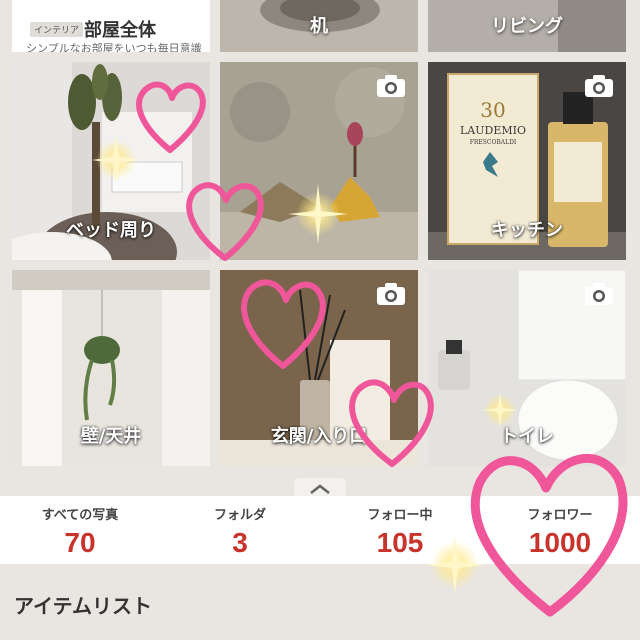 The image size is (640, 640). What do you see at coordinates (527, 230) in the screenshot?
I see `tile-label: キッチン` at bounding box center [527, 230].